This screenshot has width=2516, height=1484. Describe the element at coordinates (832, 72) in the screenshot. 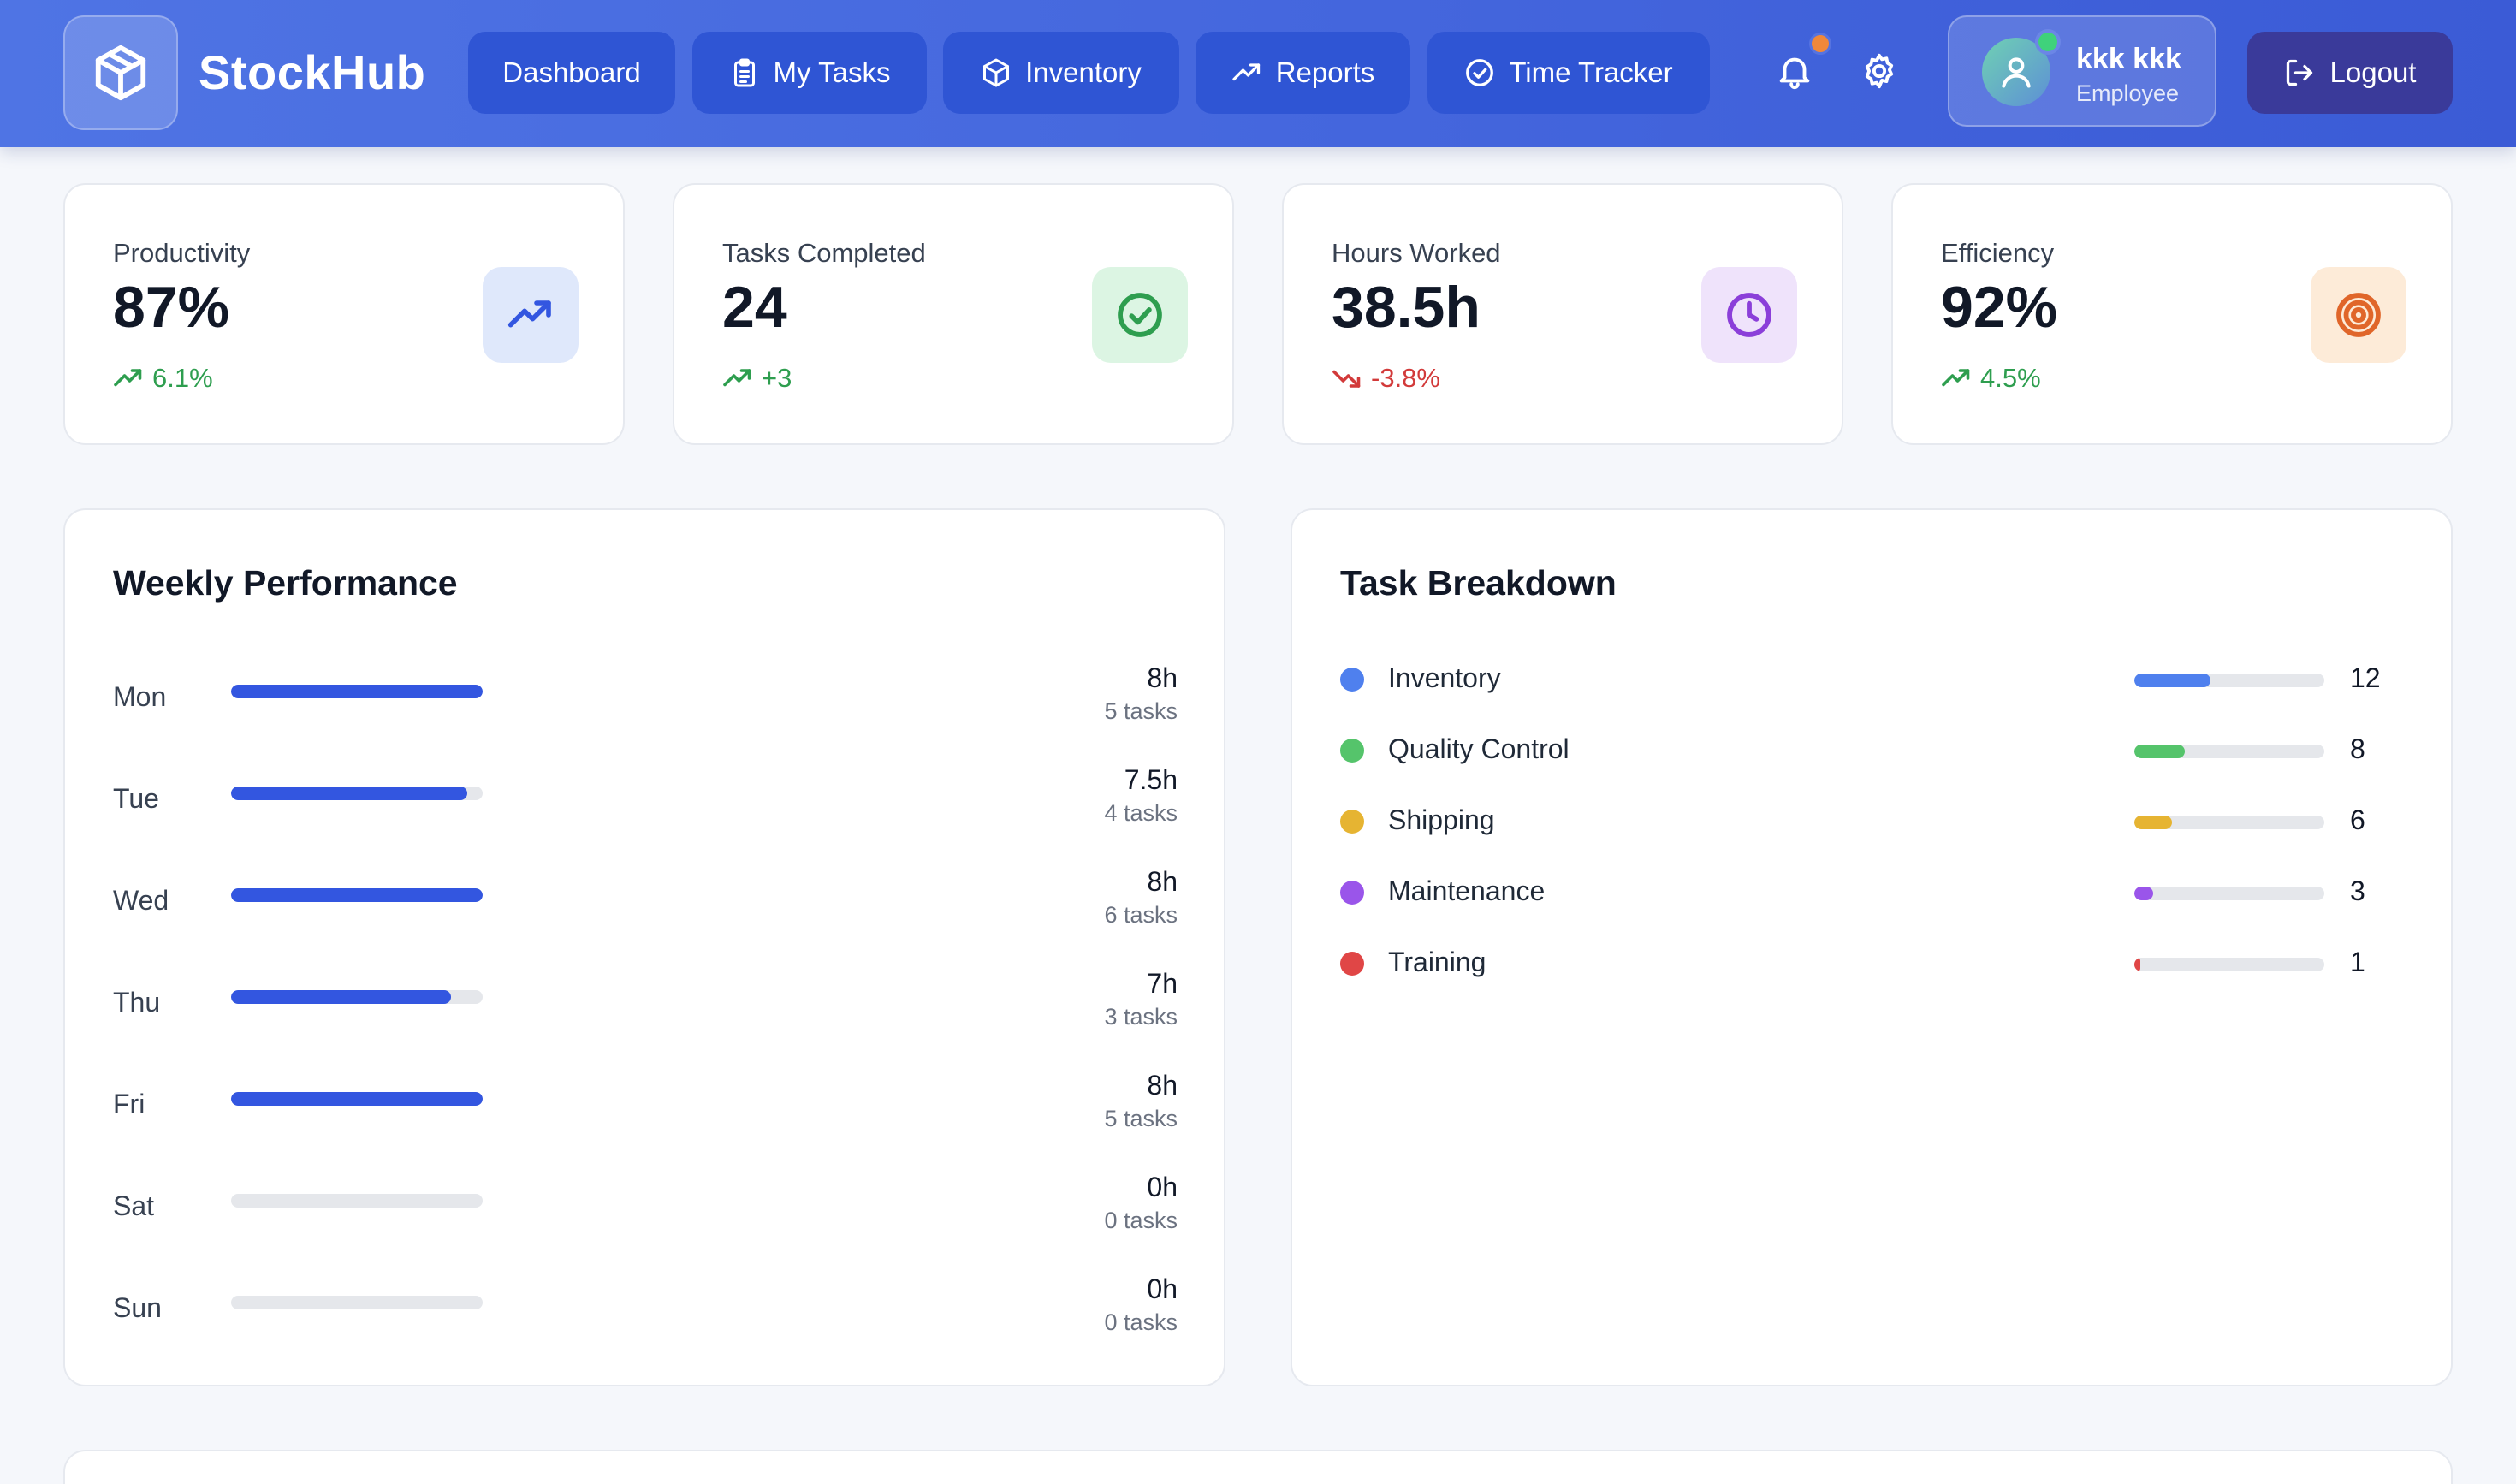

I see `nav-label: My Tasks` at that location.